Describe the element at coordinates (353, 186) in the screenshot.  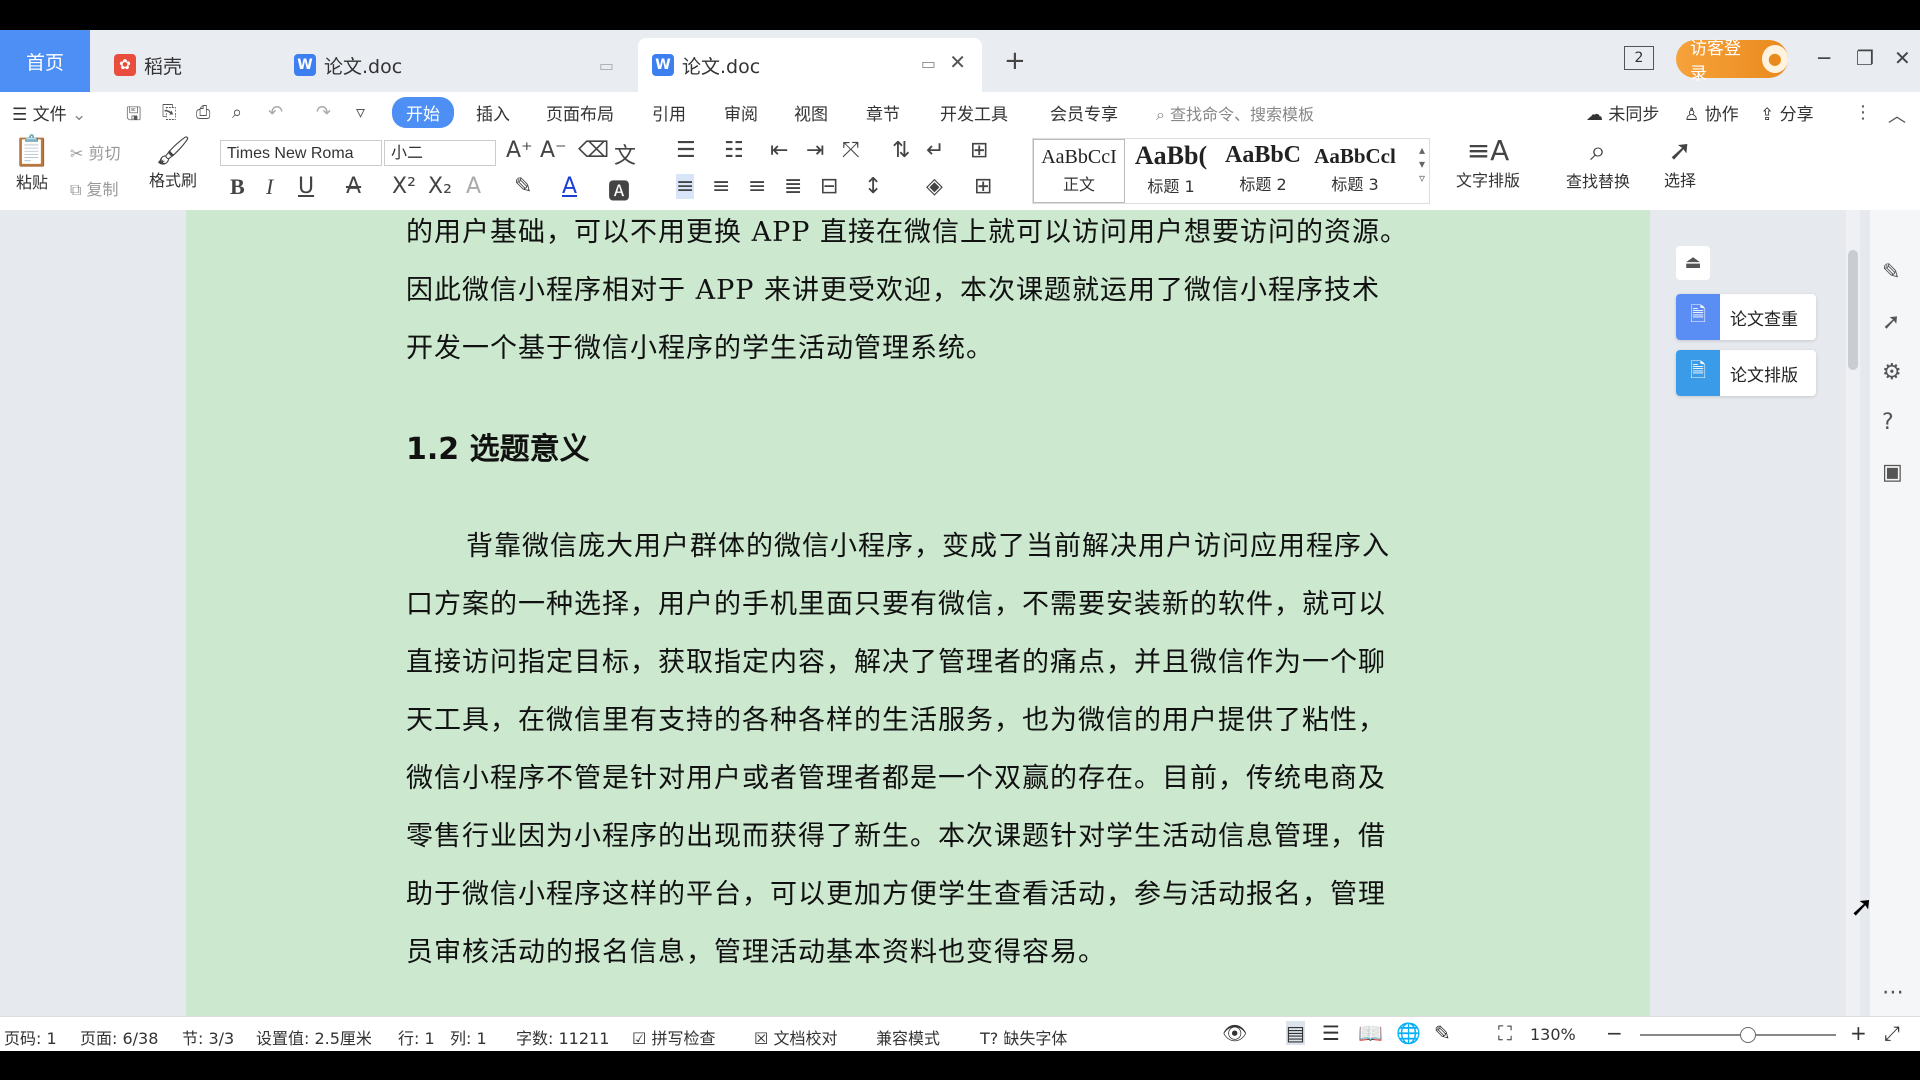
I see `strikethrough-icon: A` at that location.